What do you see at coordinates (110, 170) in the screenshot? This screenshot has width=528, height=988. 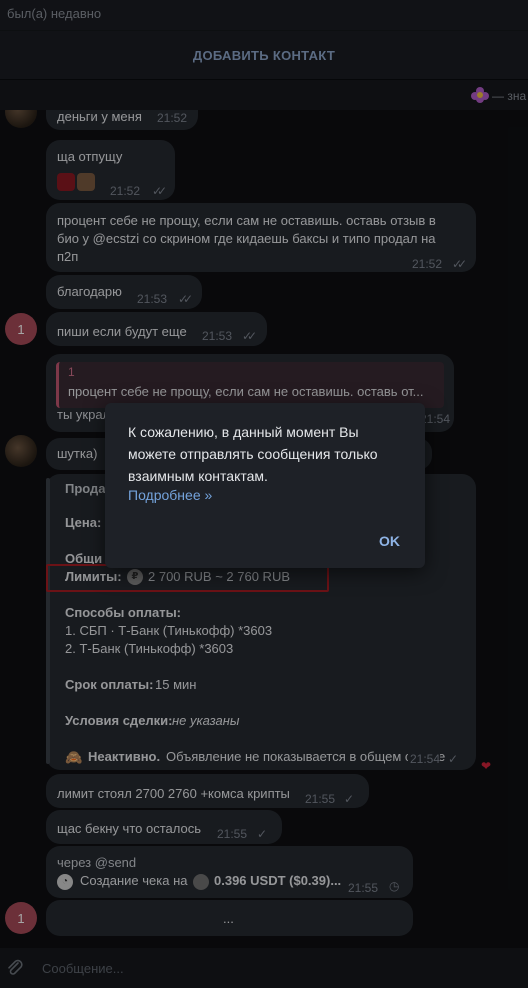 I see `message-bubble: ща отпущу 21:52 ✓✓` at bounding box center [110, 170].